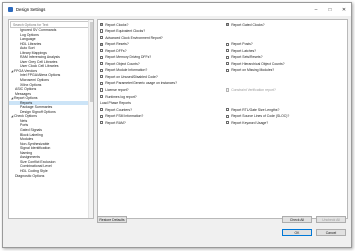 This screenshot has width=355, height=251. I want to click on option-row: Advanced Clock Environment Report?, so click(222, 37).